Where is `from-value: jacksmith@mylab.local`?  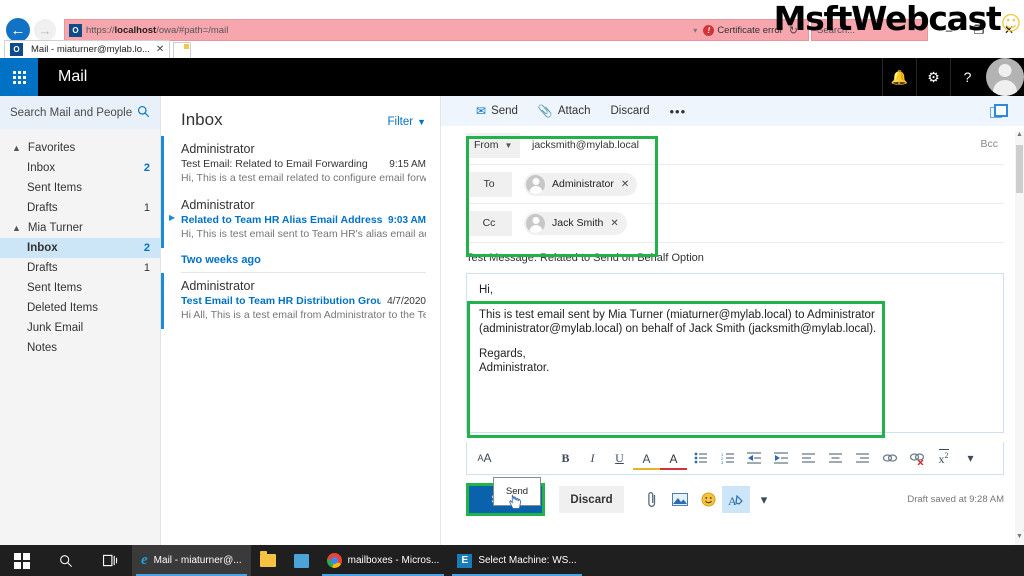 from-value: jacksmith@mylab.local is located at coordinates (585, 145).